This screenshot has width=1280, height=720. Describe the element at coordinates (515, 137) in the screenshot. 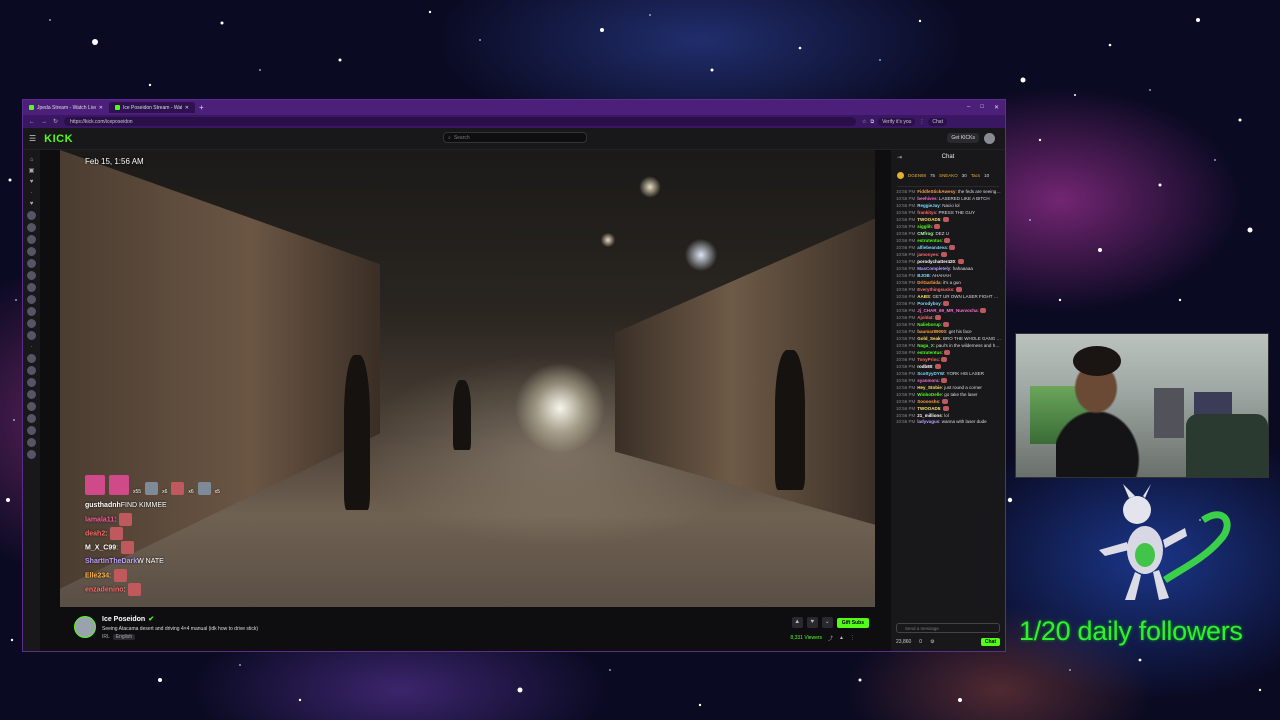

I see `search-input: ⌕ Search` at that location.